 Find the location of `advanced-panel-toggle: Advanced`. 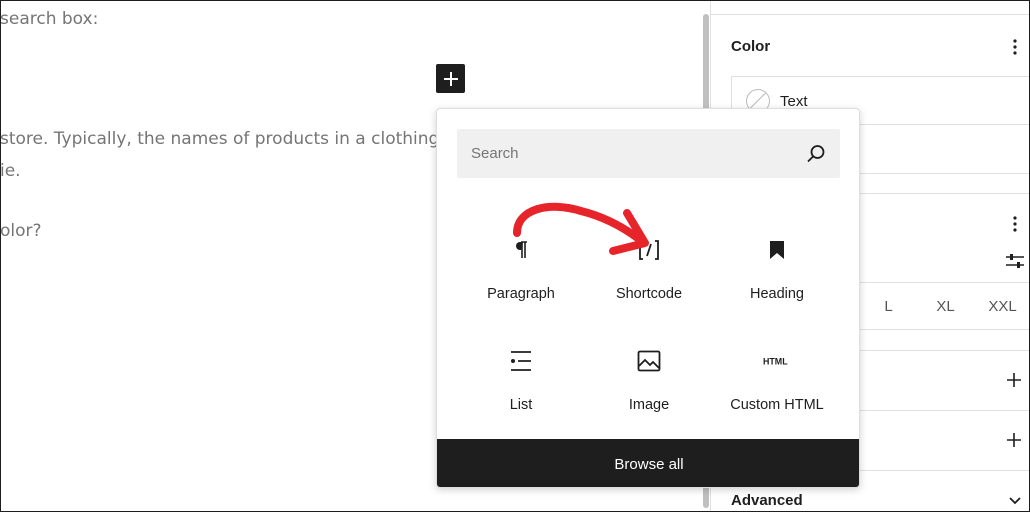

advanced-panel-toggle: Advanced is located at coordinates (767, 500).